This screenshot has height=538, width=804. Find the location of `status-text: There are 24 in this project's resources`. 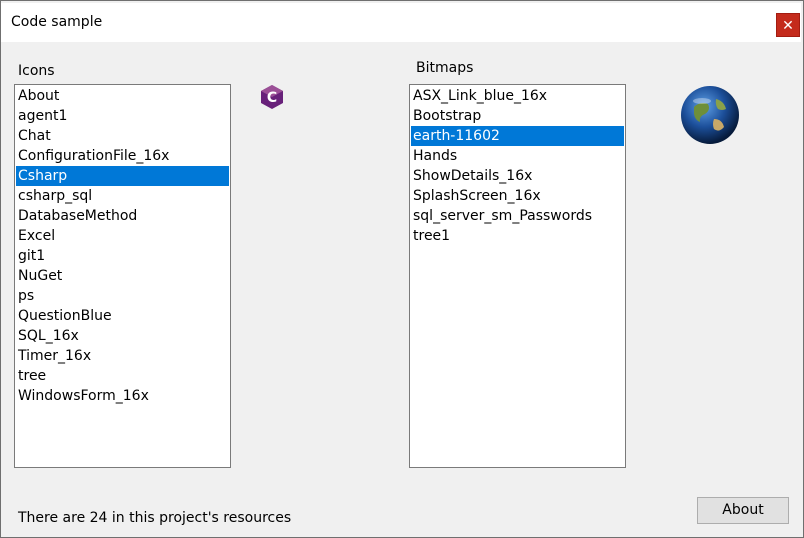

status-text: There are 24 in this project's resources is located at coordinates (155, 518).